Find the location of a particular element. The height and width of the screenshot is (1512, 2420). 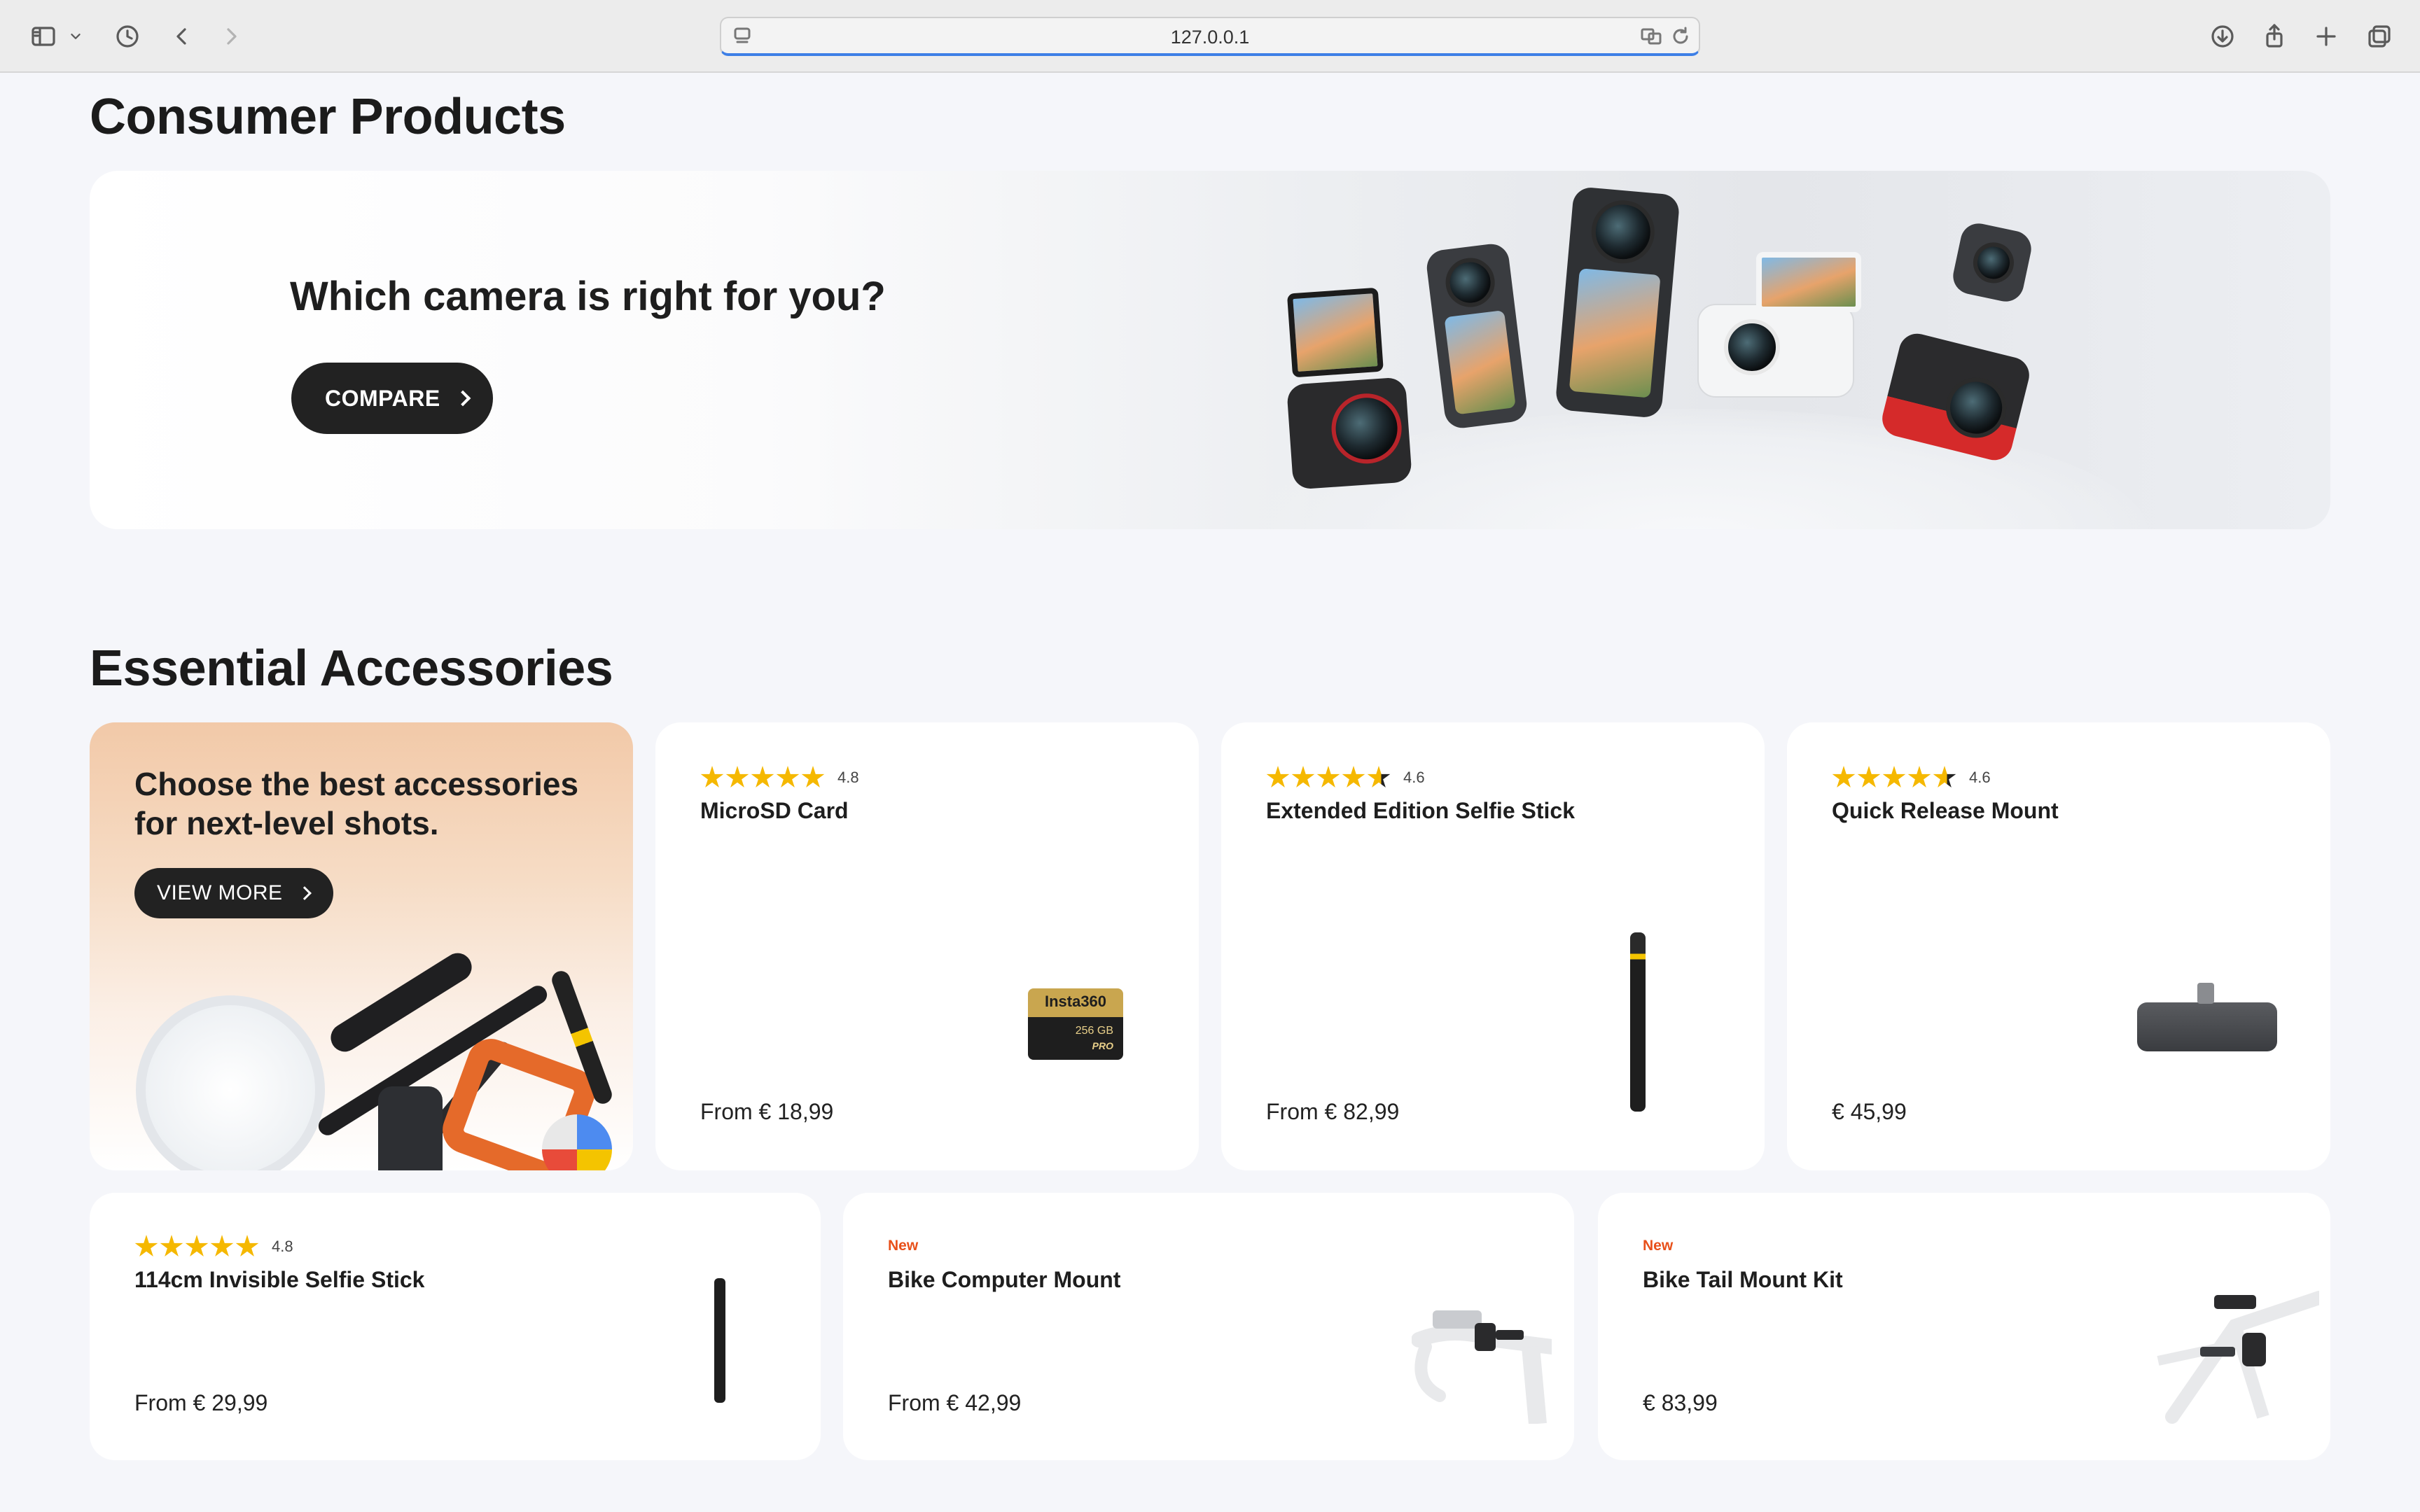

address-bar: 127.0.0.1 is located at coordinates (1210, 36).